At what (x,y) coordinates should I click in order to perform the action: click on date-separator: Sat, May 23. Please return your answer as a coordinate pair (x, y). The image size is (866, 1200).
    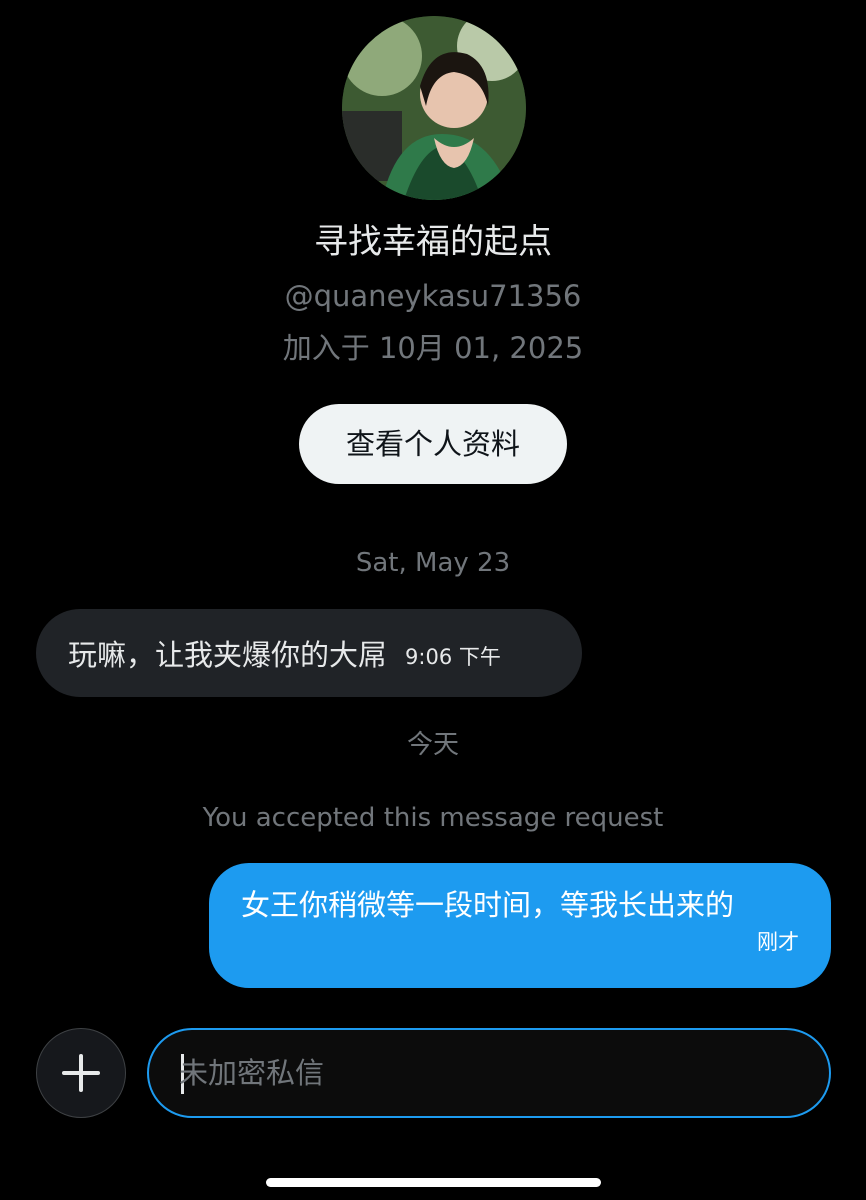
    Looking at the image, I should click on (433, 563).